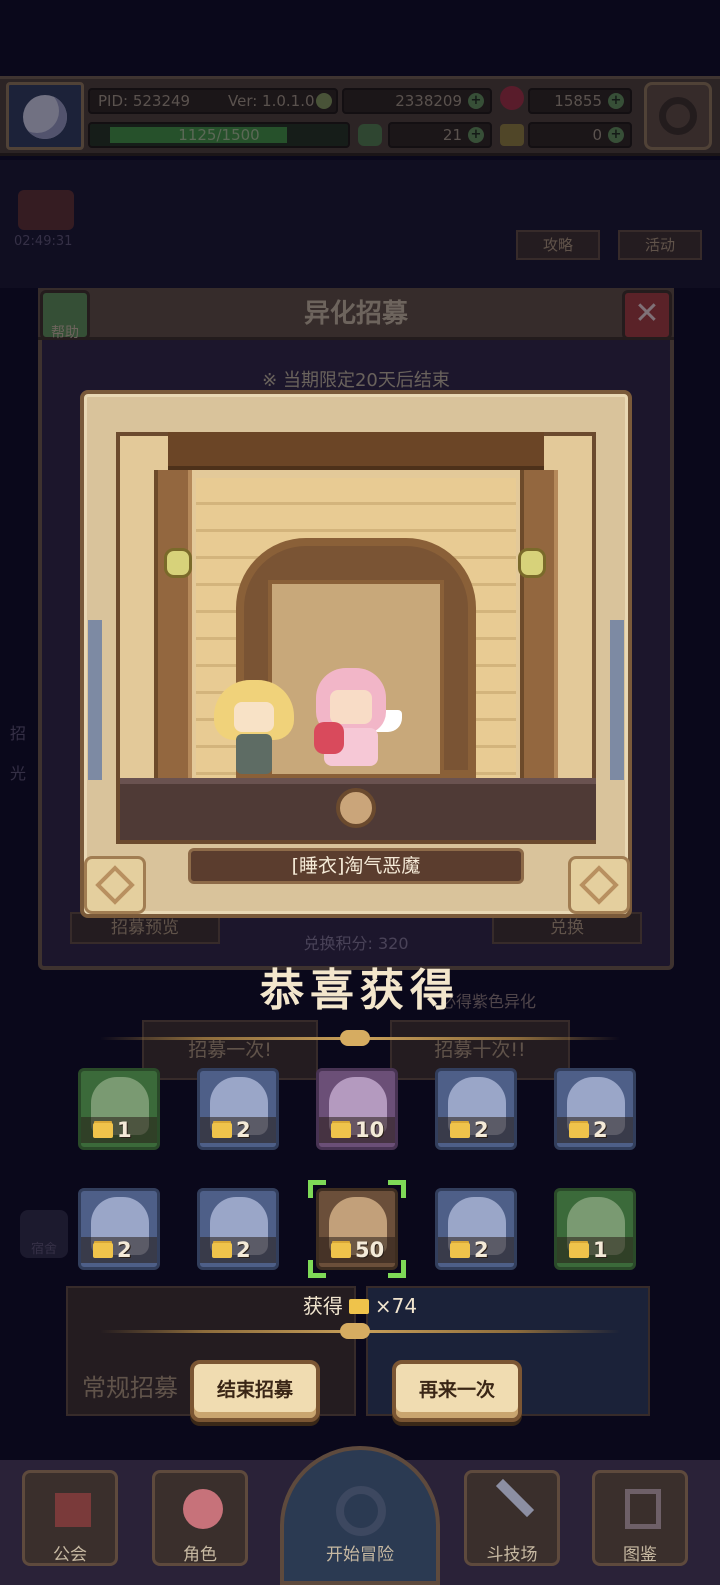 Image resolution: width=720 pixels, height=1585 pixels. What do you see at coordinates (200, 1555) in the screenshot?
I see `nav-role-label: 角色` at bounding box center [200, 1555].